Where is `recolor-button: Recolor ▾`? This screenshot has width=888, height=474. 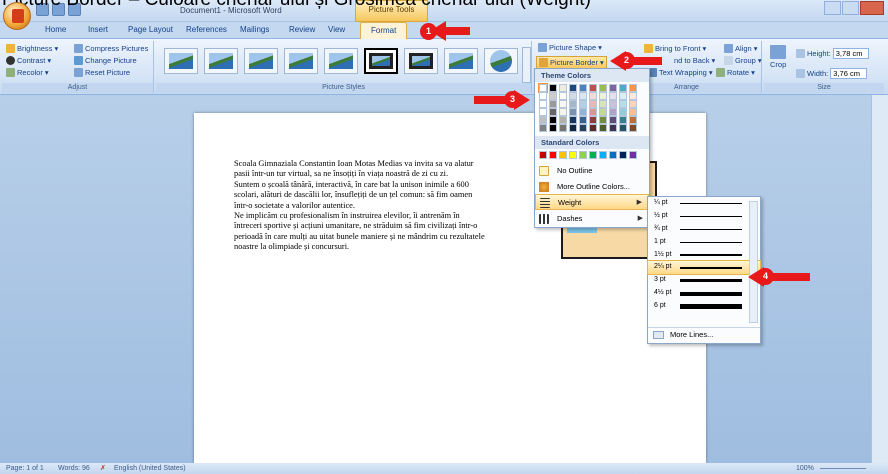 recolor-button: Recolor ▾ is located at coordinates (27, 72).